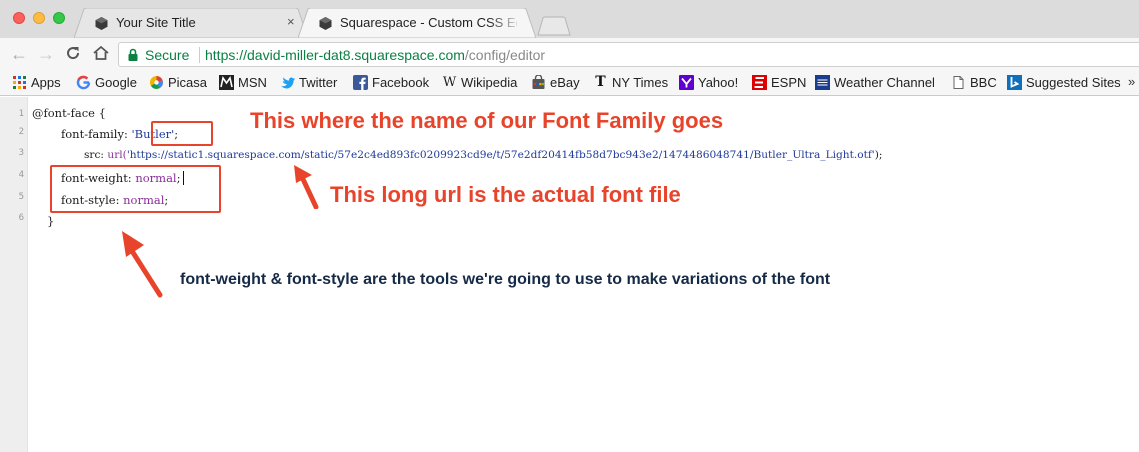 The image size is (1139, 452). I want to click on wikipedia-icon: W, so click(449, 82).